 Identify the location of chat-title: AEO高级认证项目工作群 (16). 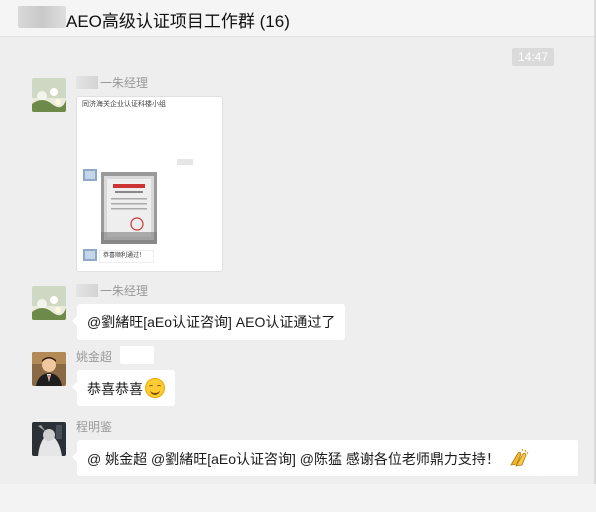
(178, 21).